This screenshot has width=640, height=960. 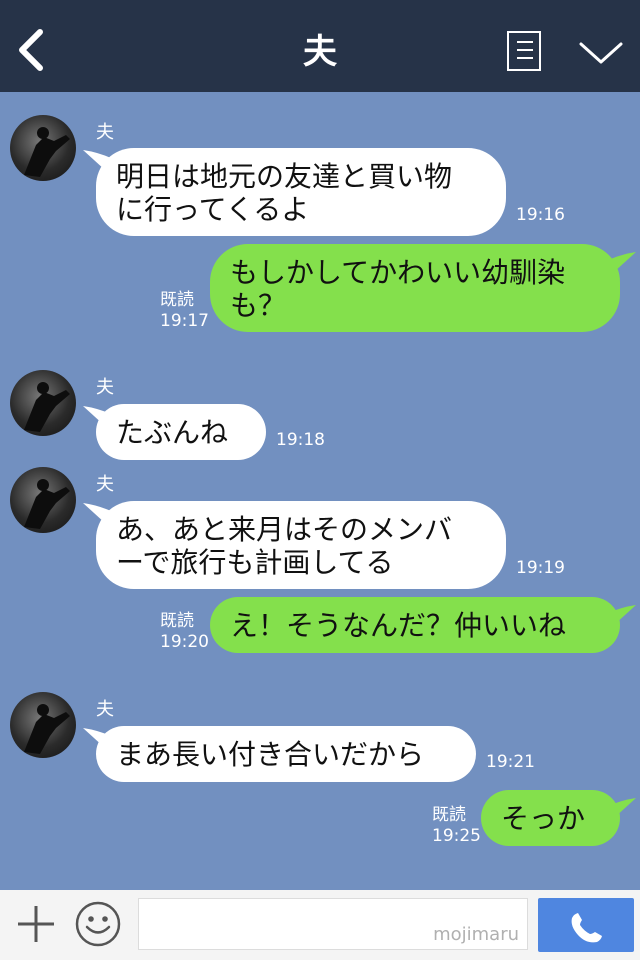 What do you see at coordinates (172, 432) in the screenshot?
I see `message-line: たぶんね` at bounding box center [172, 432].